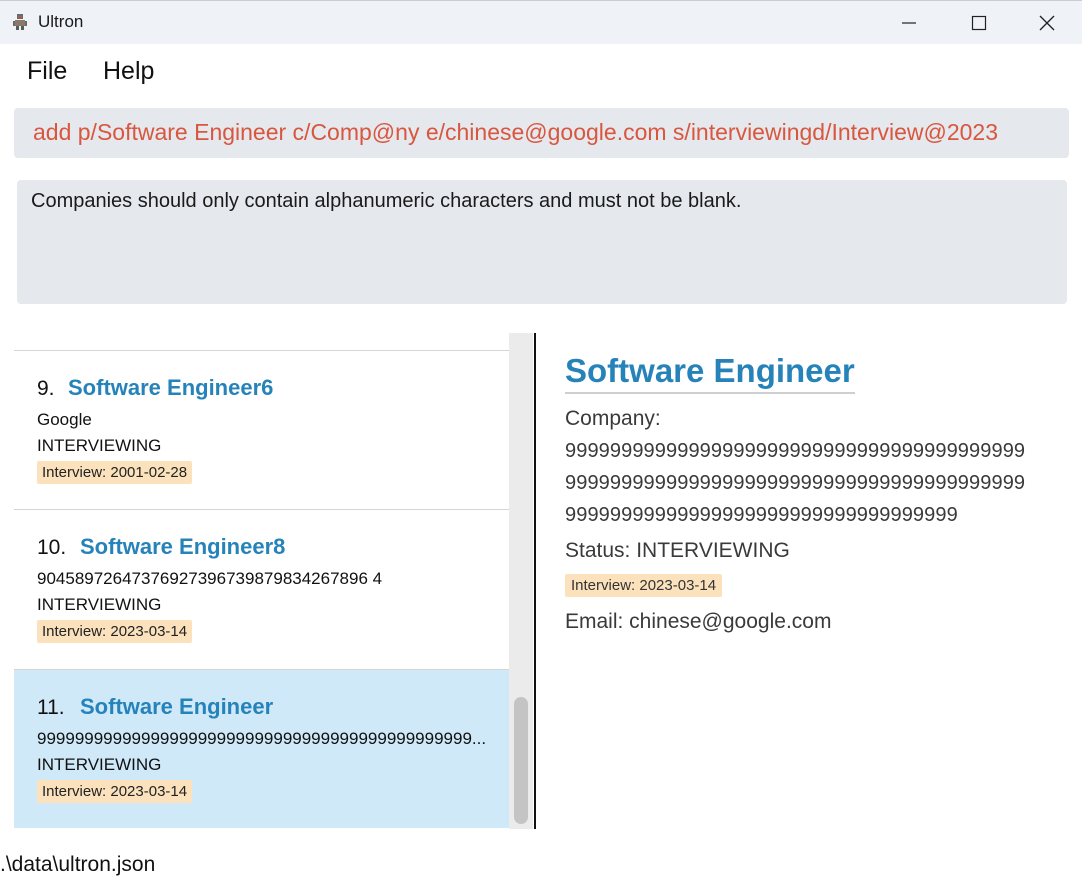  Describe the element at coordinates (677, 550) in the screenshot. I see `detail-status: Status: INTERVIEWING` at that location.